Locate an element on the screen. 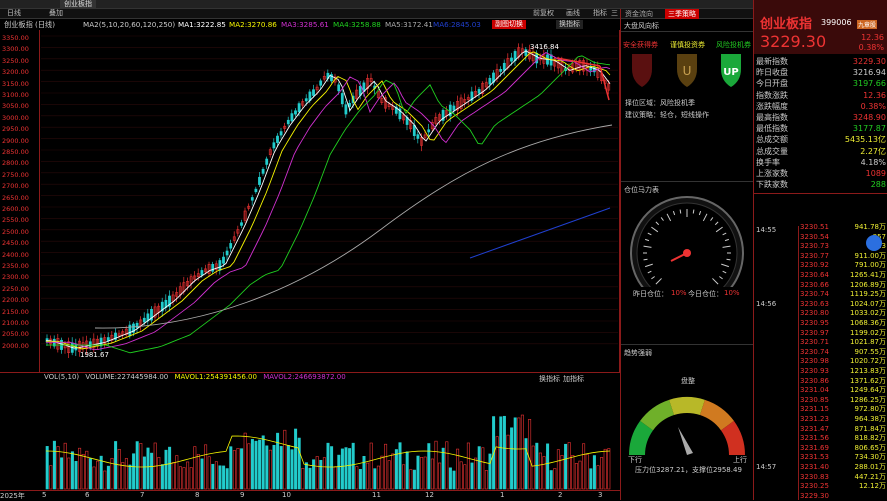 The image size is (887, 501). tab-fund-flow: 资金流向 is located at coordinates (639, 14).